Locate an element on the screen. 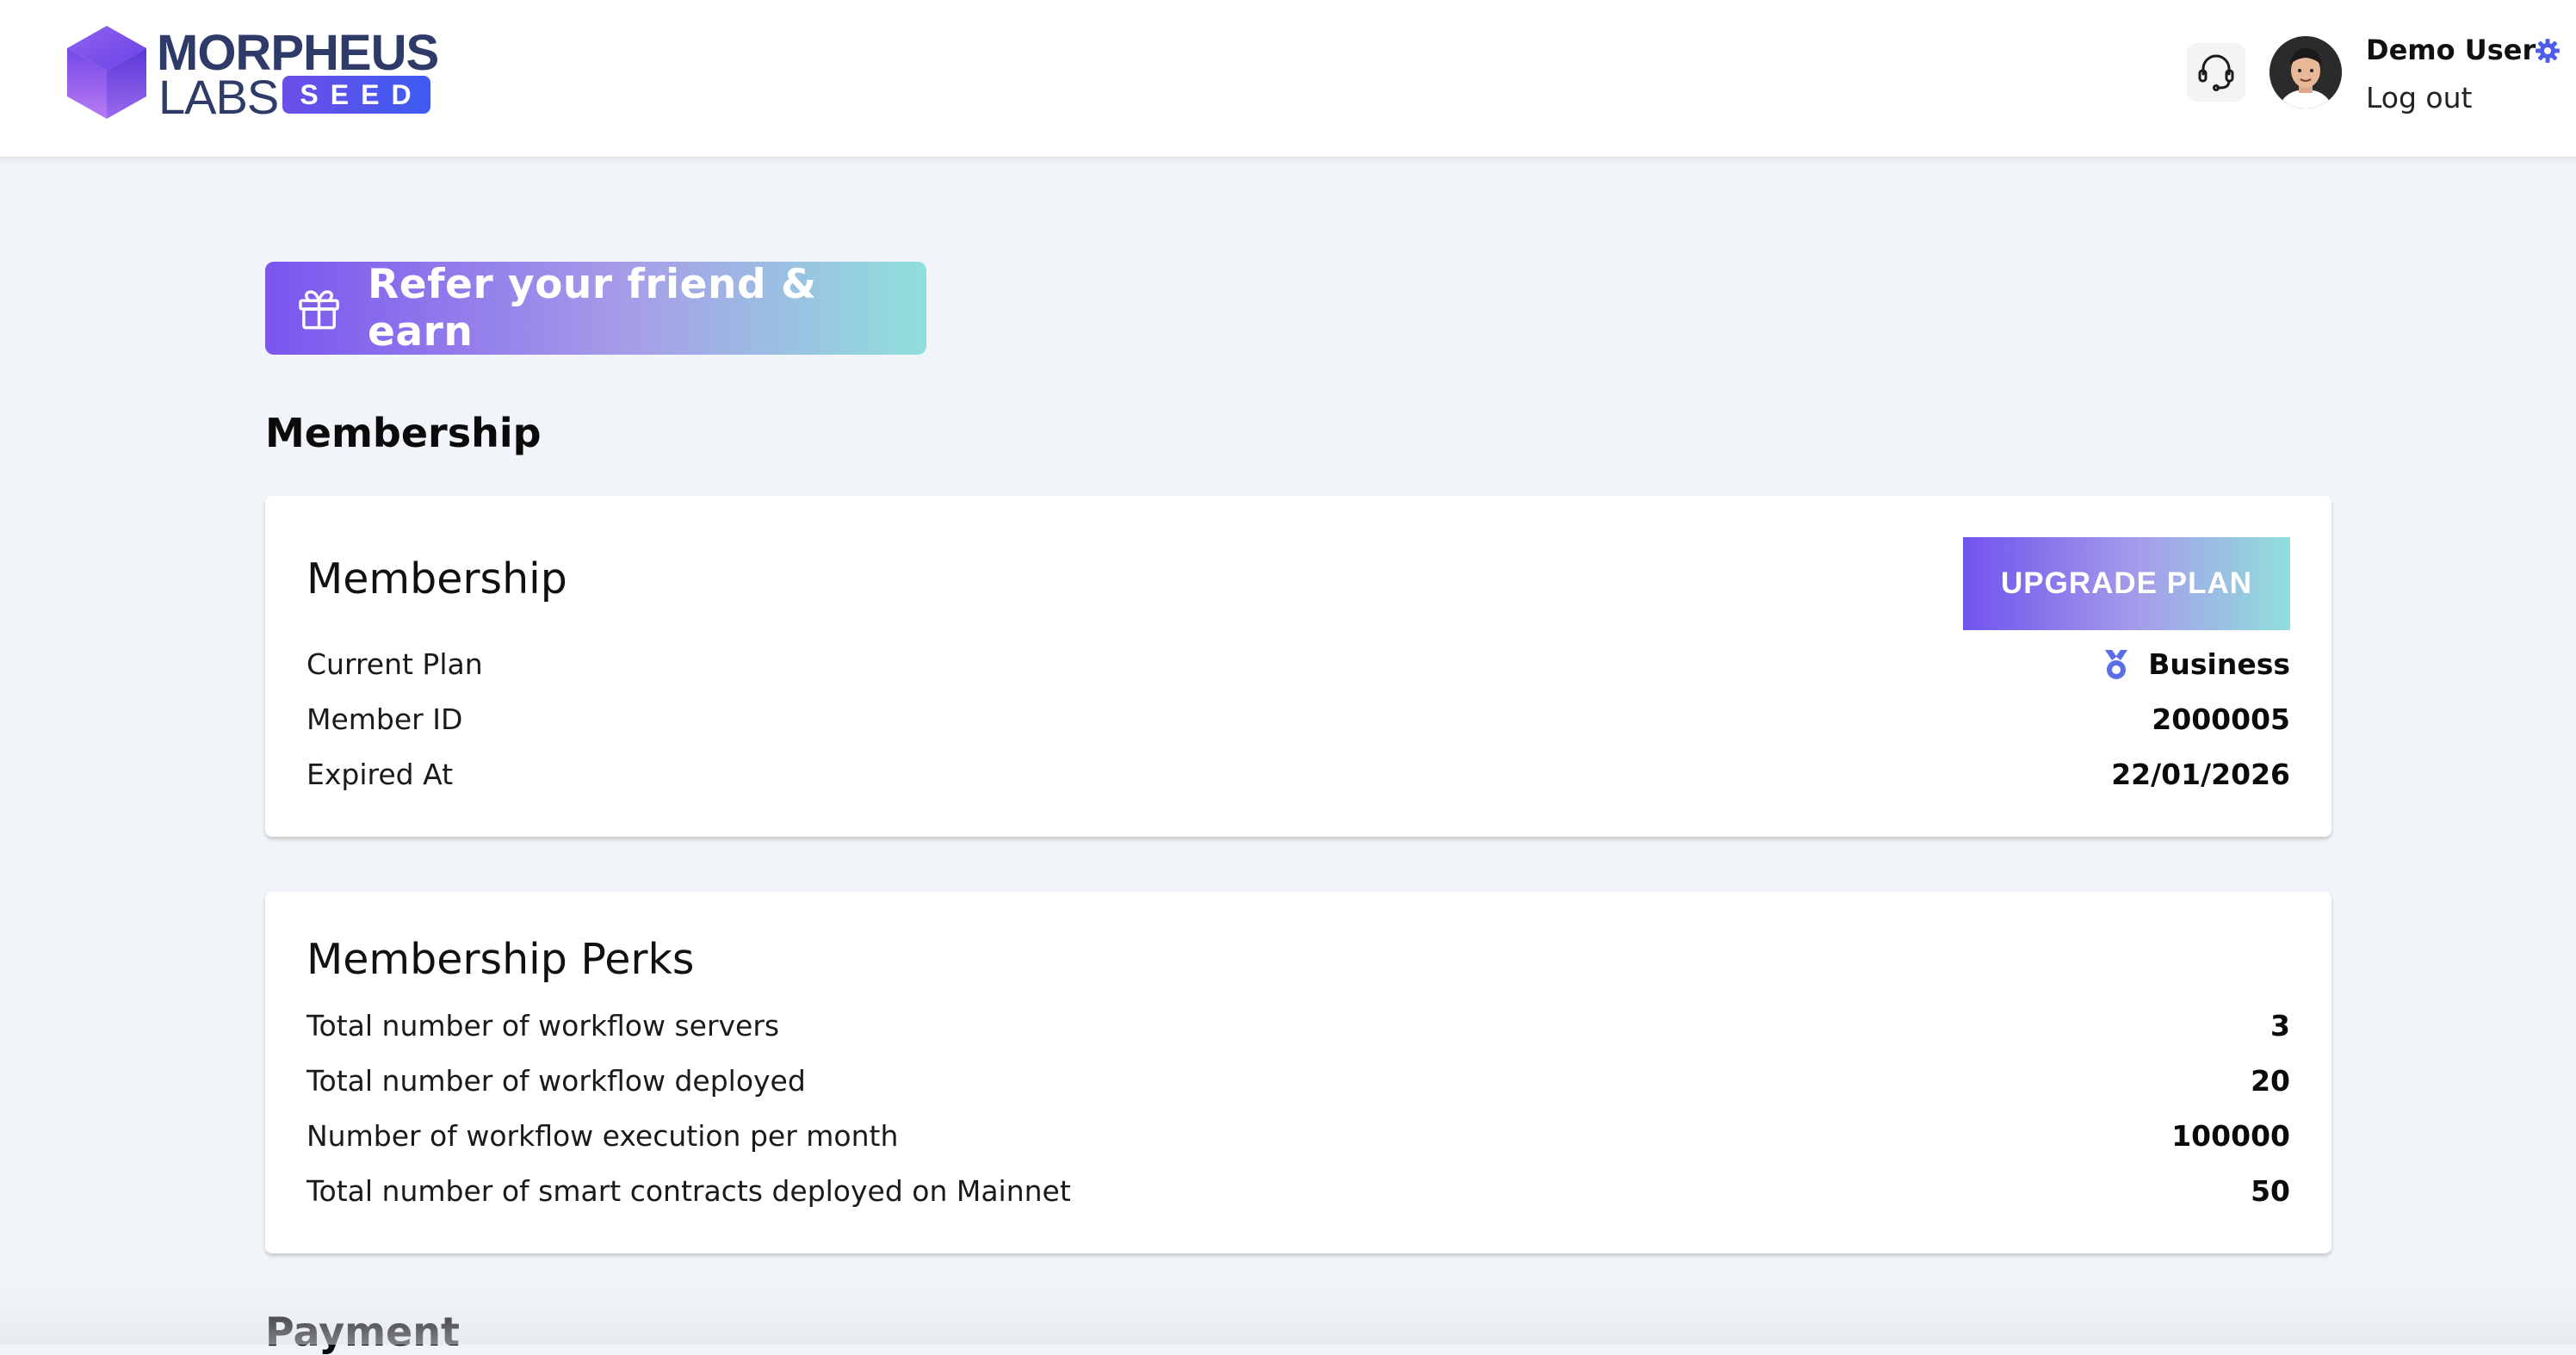 This screenshot has width=2576, height=1355. membership-row-member-id: Member ID 2000005 is located at coordinates (1299, 720).